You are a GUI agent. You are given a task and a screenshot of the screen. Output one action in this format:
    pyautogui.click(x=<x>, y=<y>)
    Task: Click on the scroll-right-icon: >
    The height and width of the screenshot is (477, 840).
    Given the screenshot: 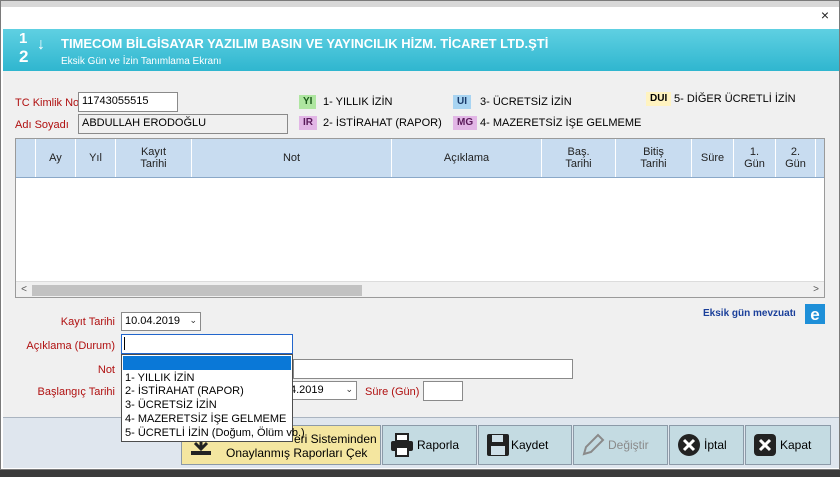 What is the action you would take?
    pyautogui.click(x=816, y=289)
    